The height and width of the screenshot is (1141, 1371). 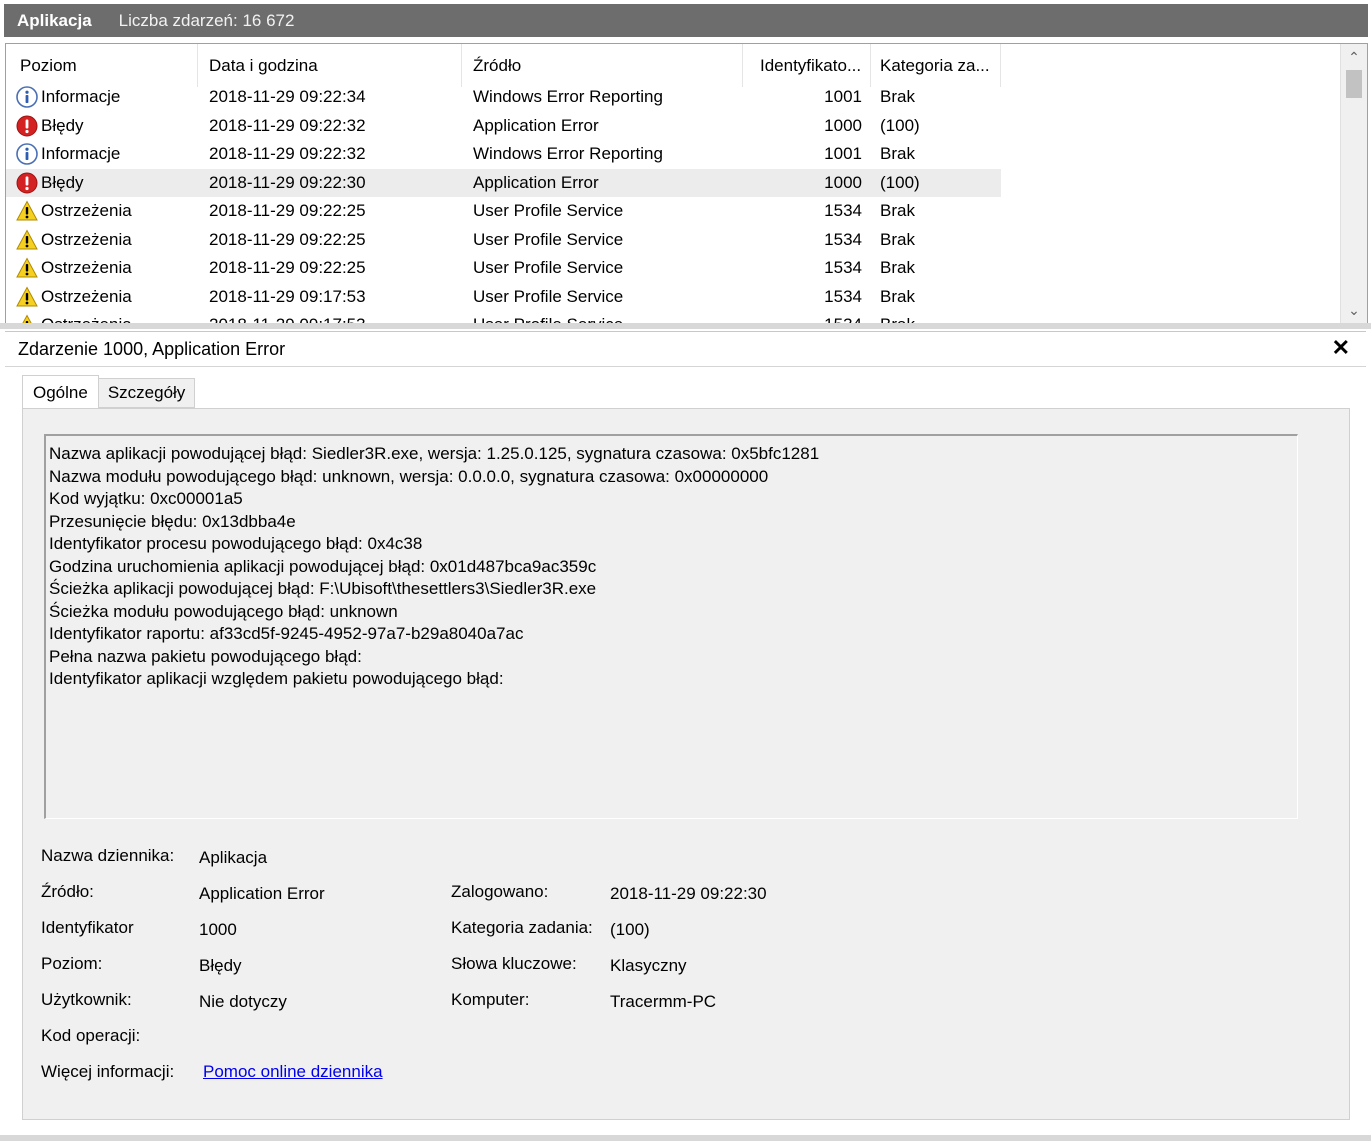 What do you see at coordinates (293, 1072) in the screenshot?
I see `online-help-link: Pomoc online dziennika` at bounding box center [293, 1072].